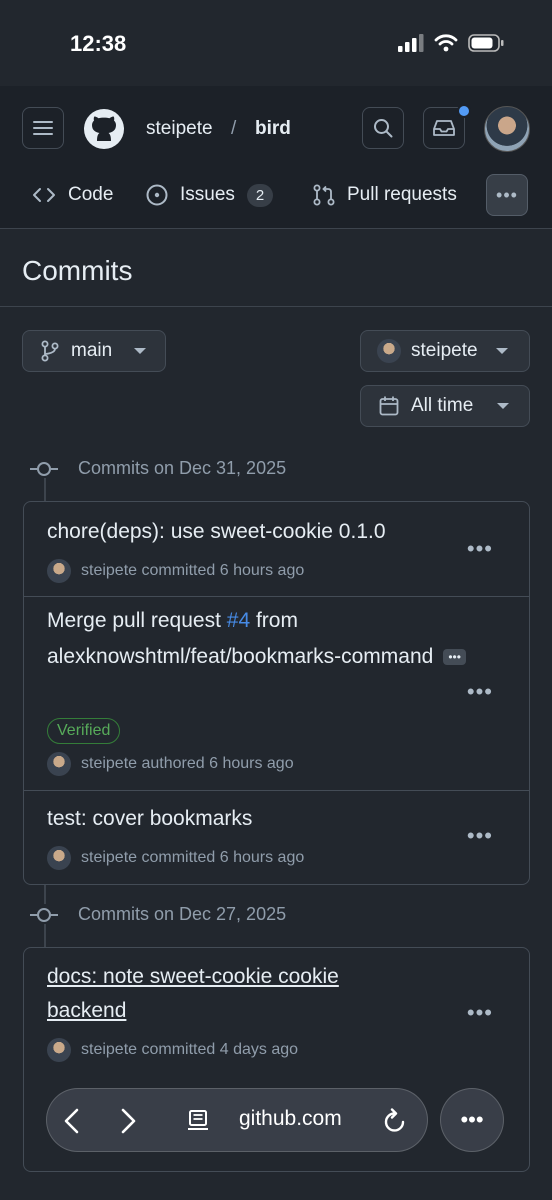 The height and width of the screenshot is (1200, 552). I want to click on browser-more-button: •••, so click(472, 1120).